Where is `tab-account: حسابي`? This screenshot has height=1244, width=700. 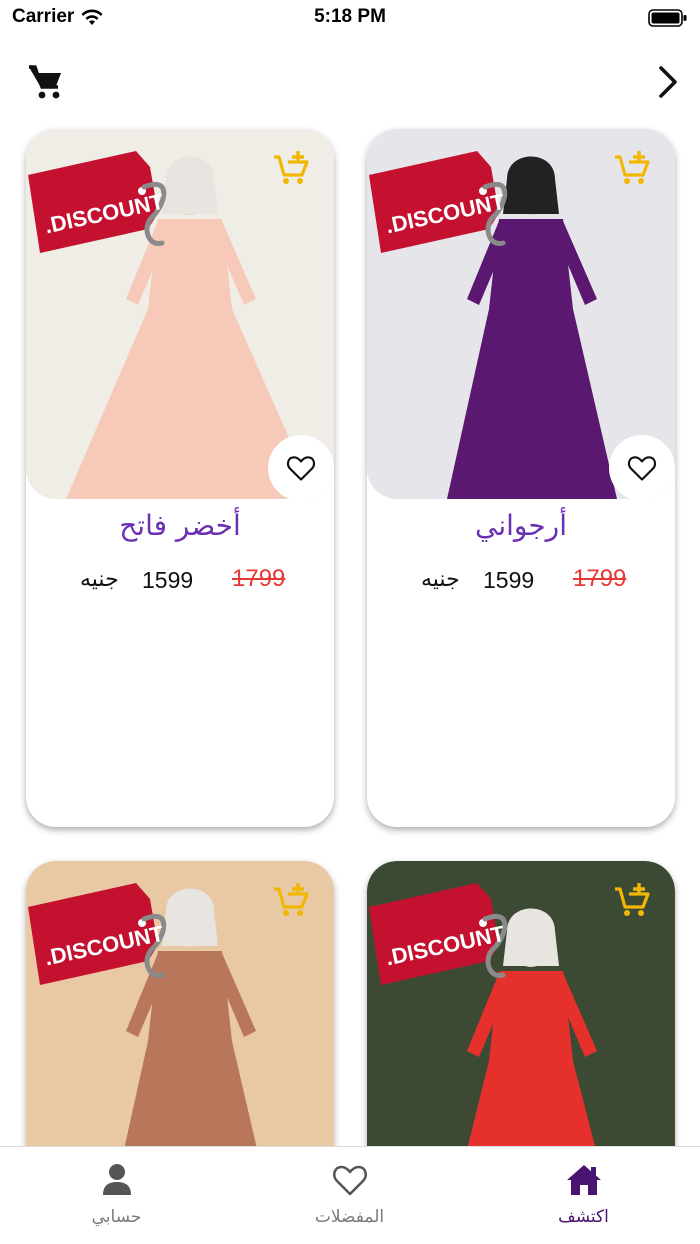
tab-account: حسابي is located at coordinates (116, 1195).